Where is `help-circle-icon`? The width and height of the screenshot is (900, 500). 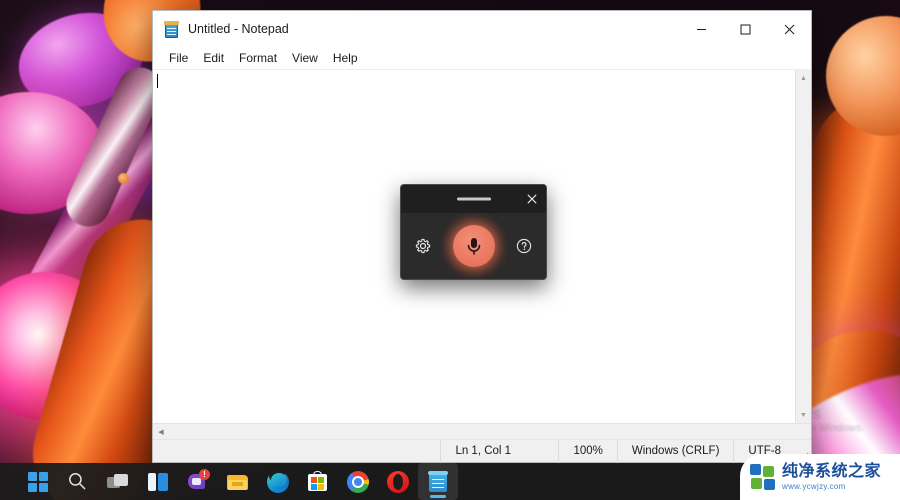
help-circle-icon is located at coordinates (524, 246).